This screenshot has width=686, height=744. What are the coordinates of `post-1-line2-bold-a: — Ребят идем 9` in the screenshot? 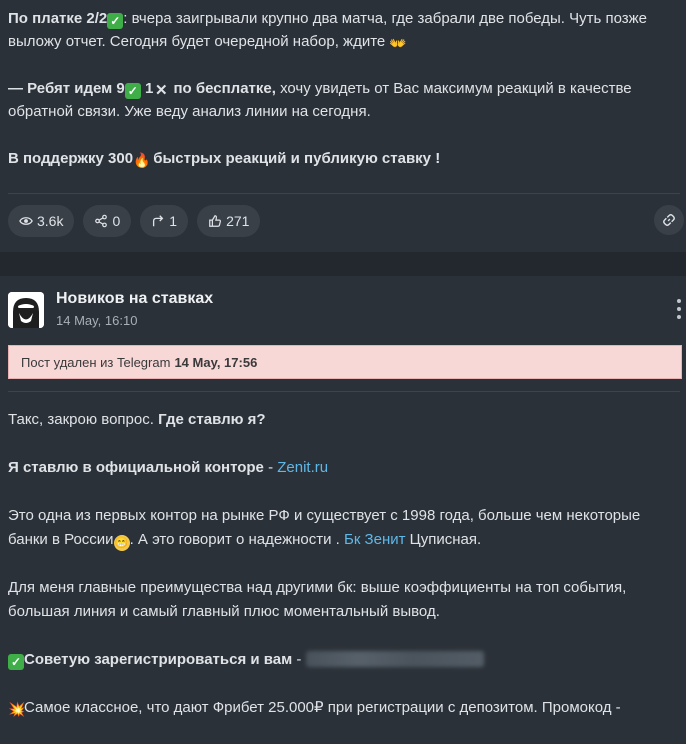 It's located at (66, 88).